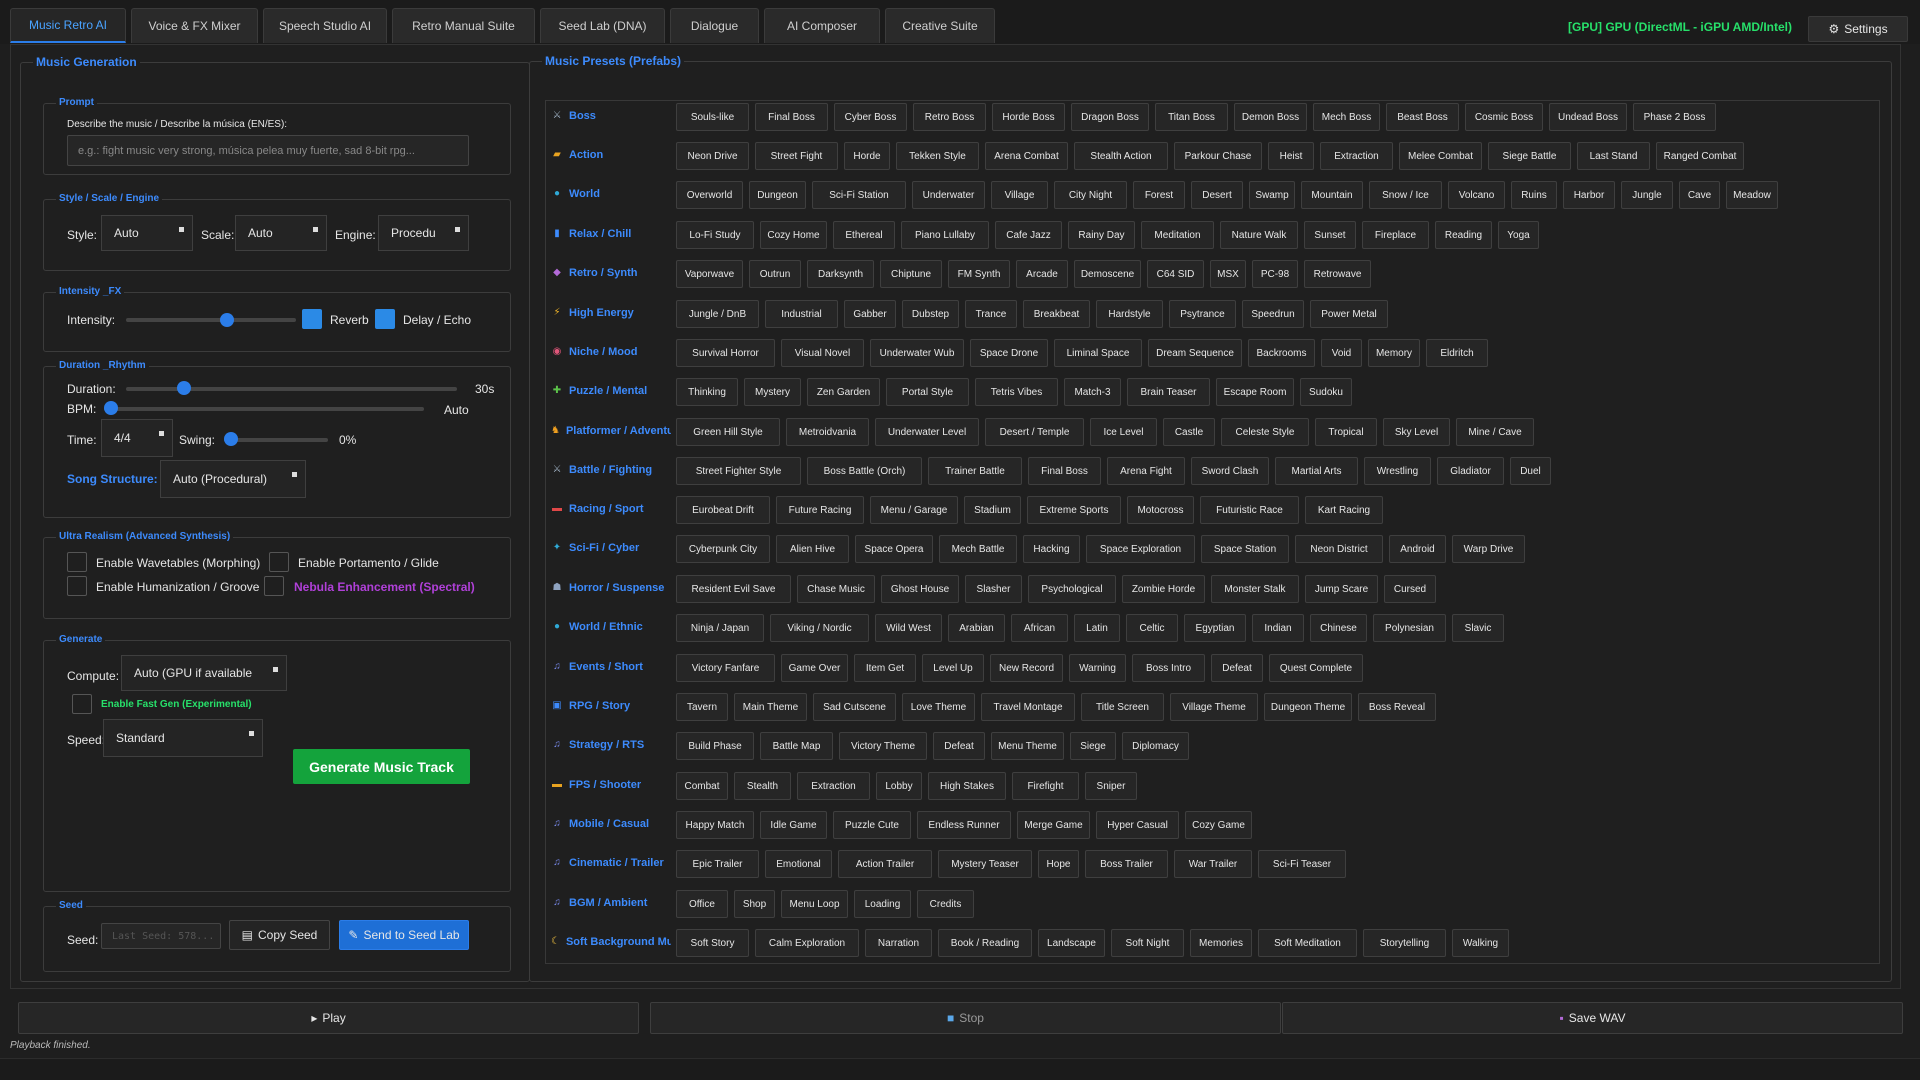 The width and height of the screenshot is (1920, 1080). Describe the element at coordinates (1058, 864) in the screenshot. I see `preset-button: Hope` at that location.